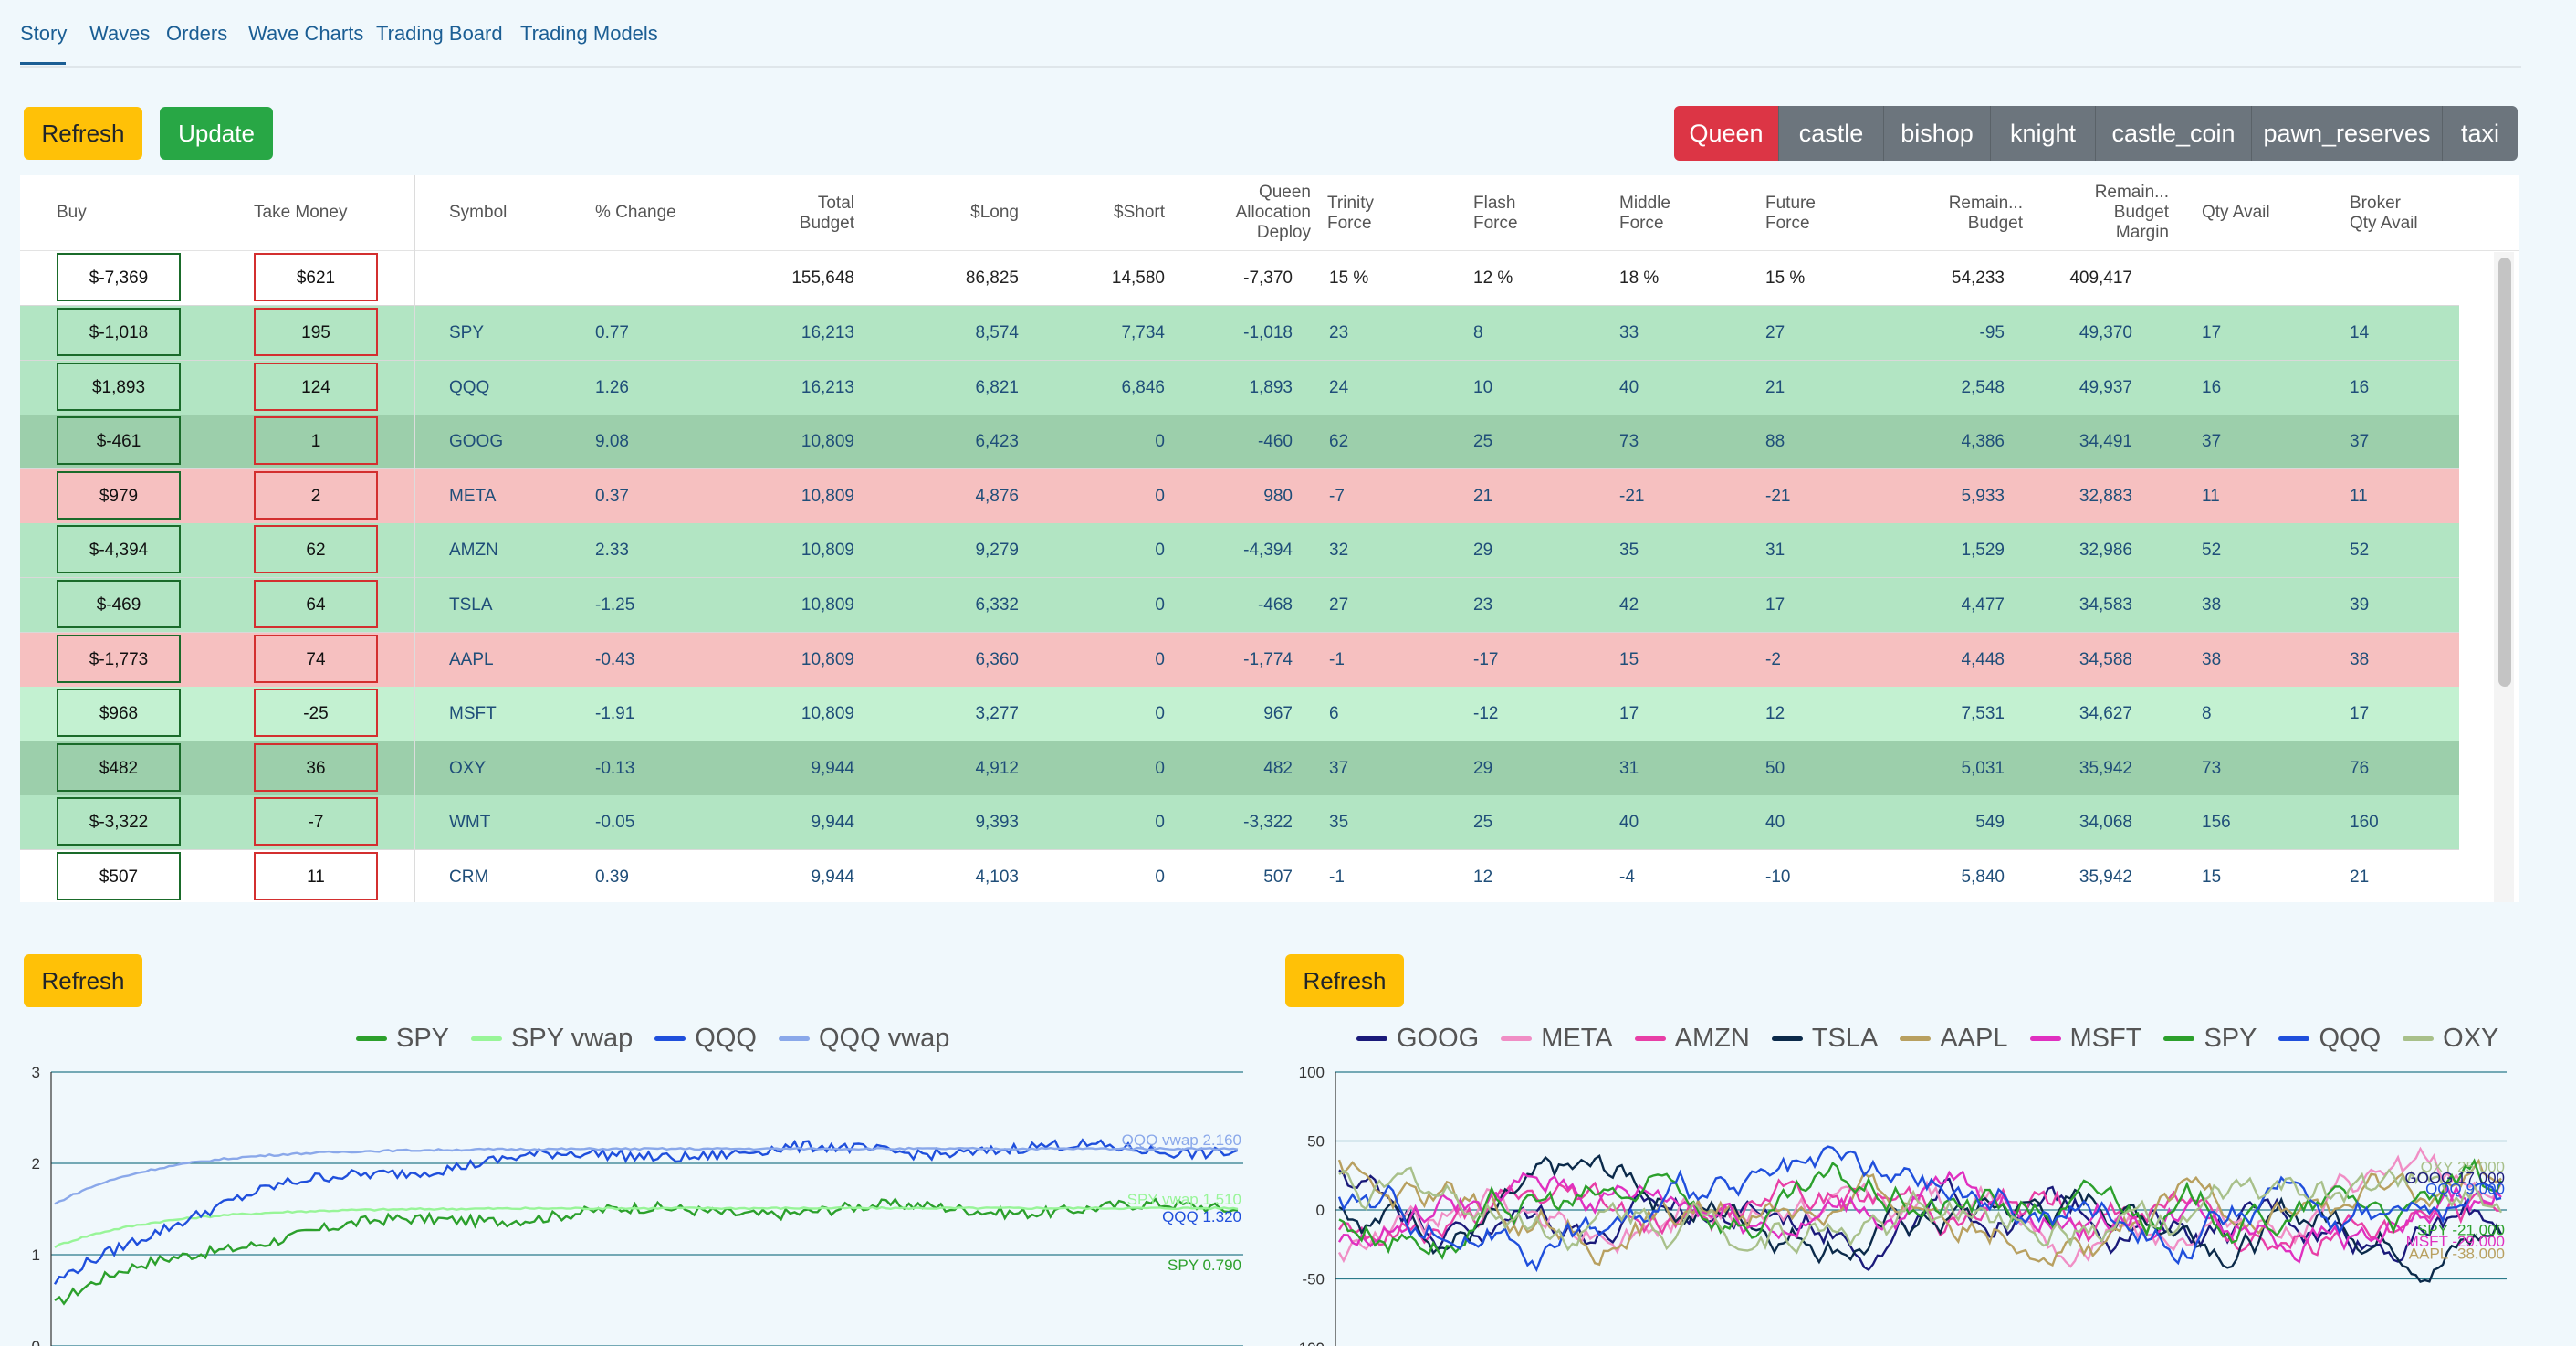  What do you see at coordinates (1278, 714) in the screenshot?
I see `cell-queen: 967` at bounding box center [1278, 714].